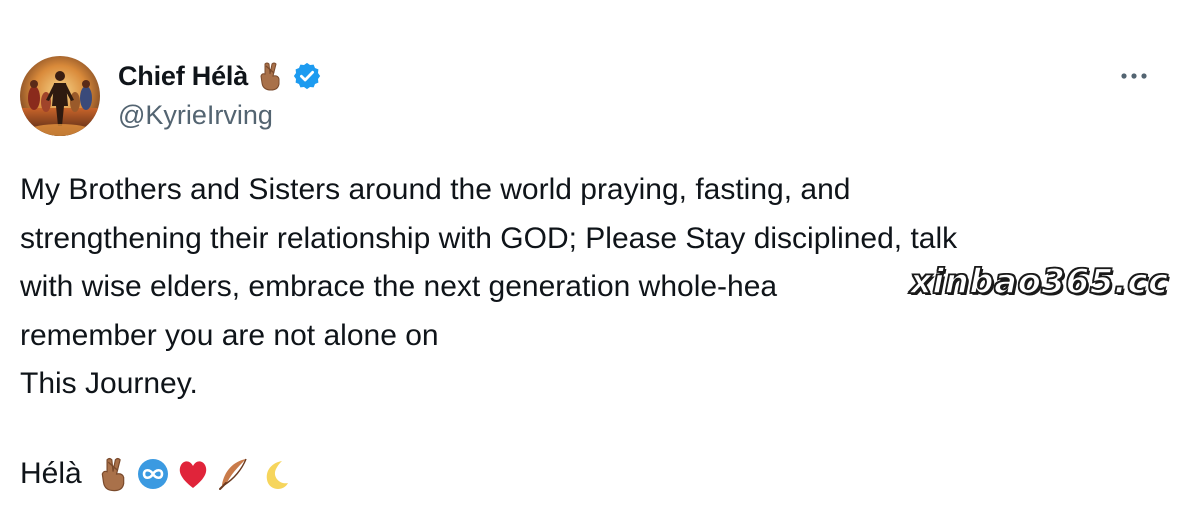 This screenshot has height=506, width=1182. Describe the element at coordinates (1039, 282) in the screenshot. I see `watermark-text: xinbao365.cc` at that location.